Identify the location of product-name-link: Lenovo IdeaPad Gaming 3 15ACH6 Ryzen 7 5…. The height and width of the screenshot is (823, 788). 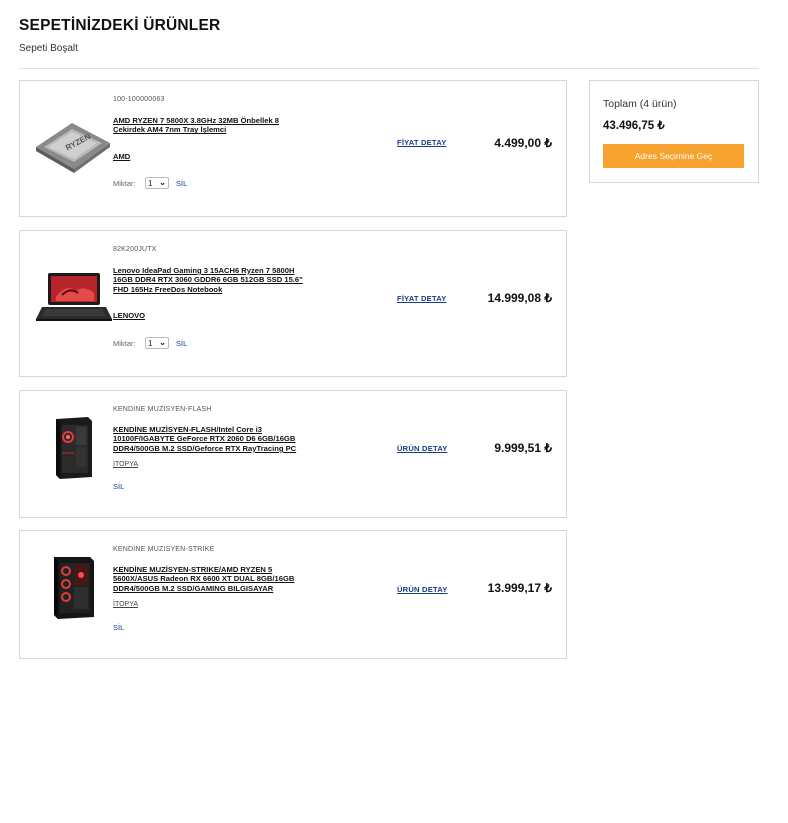
(213, 280).